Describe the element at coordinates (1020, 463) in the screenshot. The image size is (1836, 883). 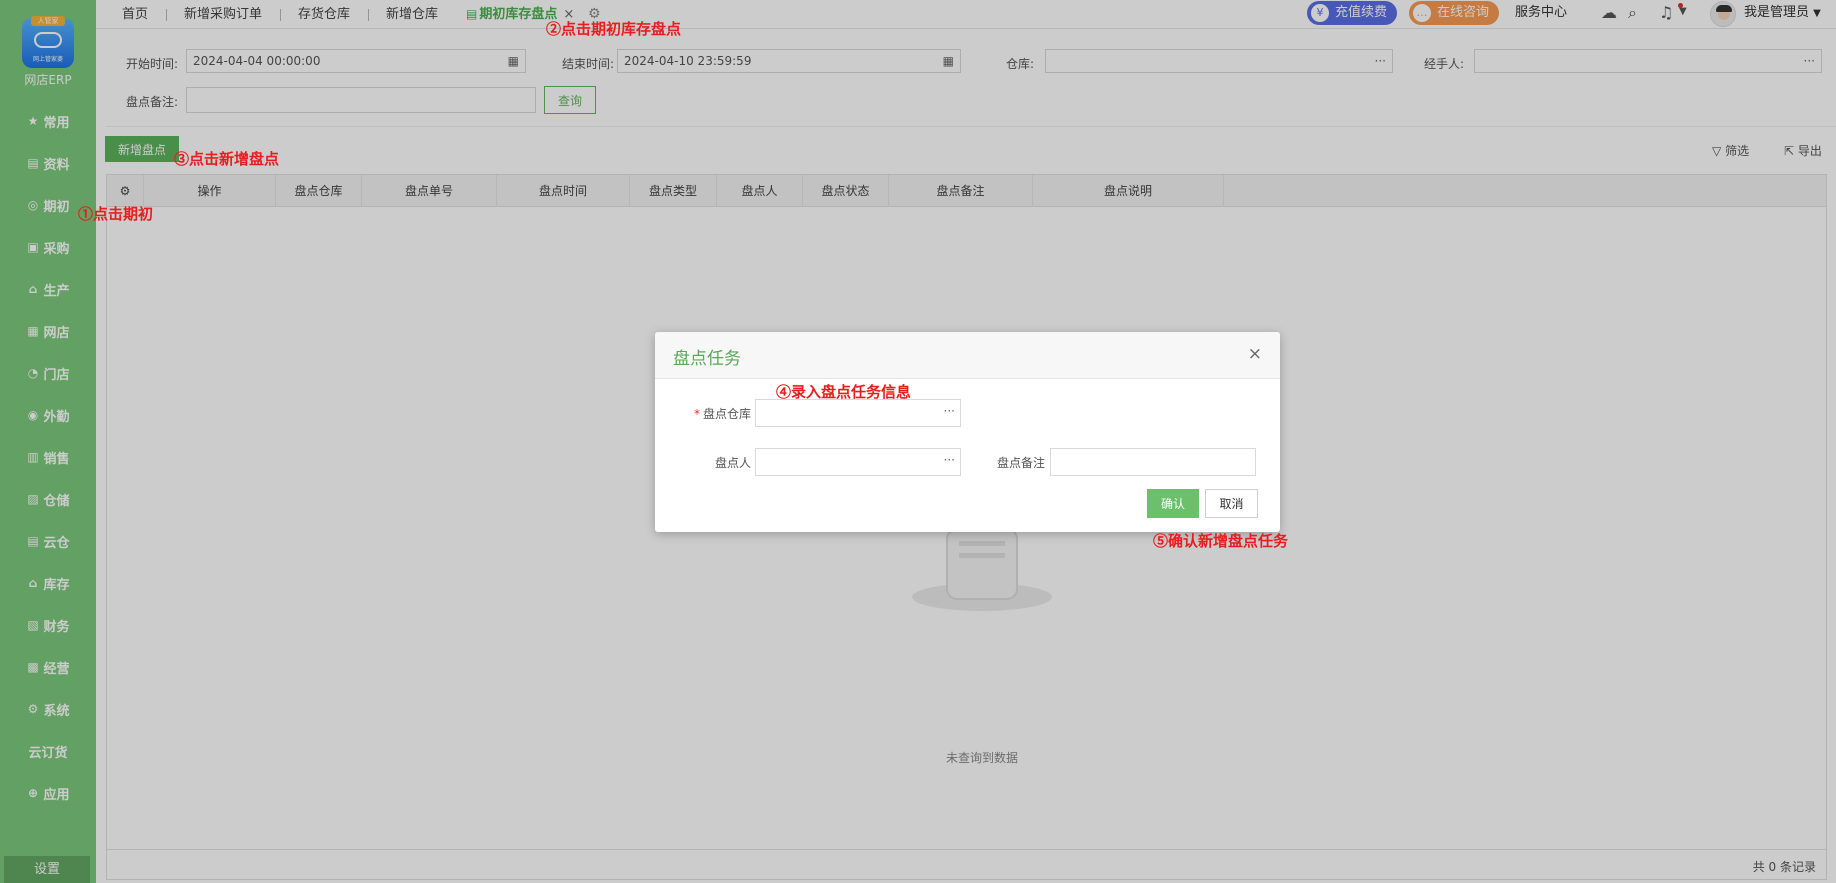
I see `stocktake-remark-label: 盘点备注` at that location.